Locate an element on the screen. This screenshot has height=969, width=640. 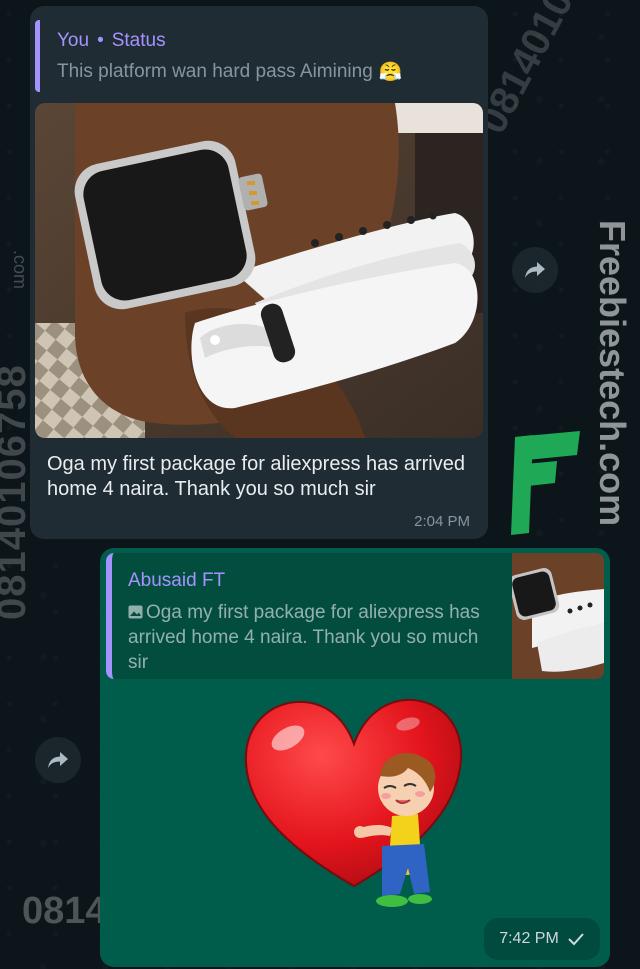
image-icon is located at coordinates (135, 612).